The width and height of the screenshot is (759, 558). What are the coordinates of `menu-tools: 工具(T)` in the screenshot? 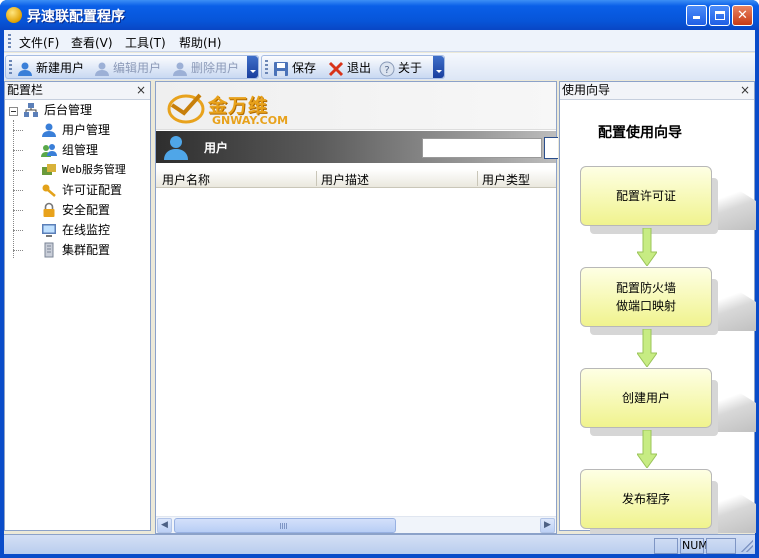 It's located at (145, 42).